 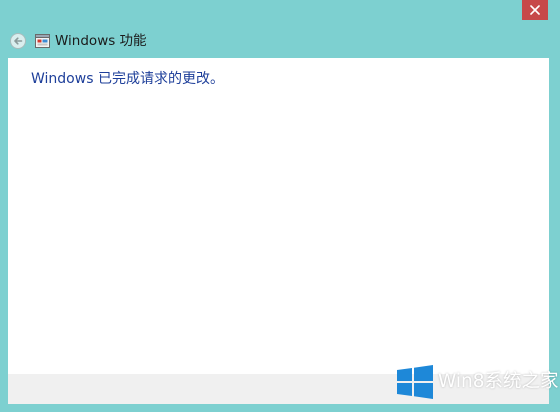 I want to click on nav-bar: Windows 功能, so click(x=280, y=42).